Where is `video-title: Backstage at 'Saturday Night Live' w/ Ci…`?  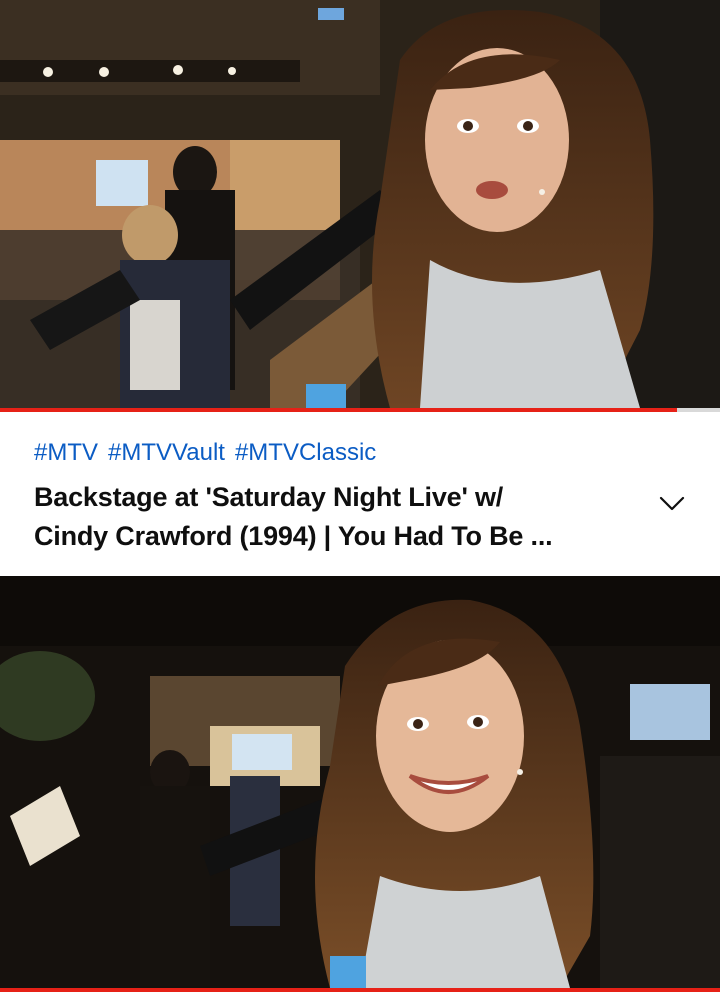 video-title: Backstage at 'Saturday Night Live' w/ Ci… is located at coordinates (334, 517).